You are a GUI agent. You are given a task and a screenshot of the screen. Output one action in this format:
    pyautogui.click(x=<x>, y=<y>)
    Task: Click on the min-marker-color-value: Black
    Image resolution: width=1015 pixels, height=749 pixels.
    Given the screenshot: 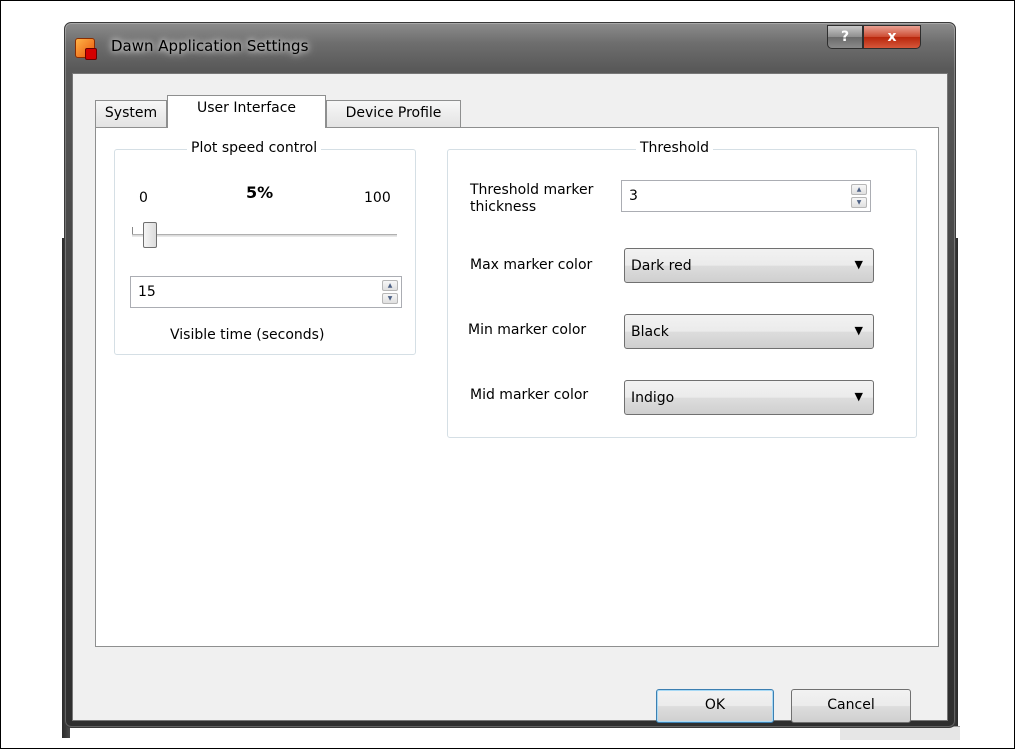 What is the action you would take?
    pyautogui.click(x=650, y=332)
    